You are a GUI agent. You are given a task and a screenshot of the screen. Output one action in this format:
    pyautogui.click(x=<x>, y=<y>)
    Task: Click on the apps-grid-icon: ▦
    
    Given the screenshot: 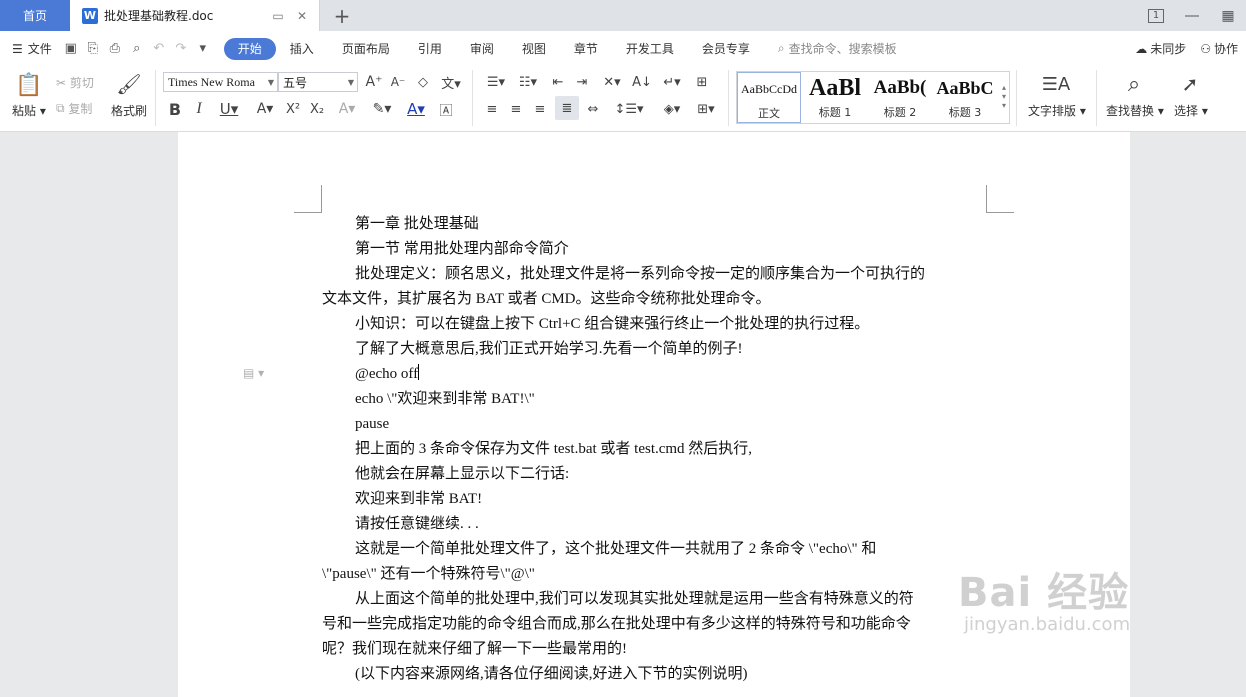 What is the action you would take?
    pyautogui.click(x=1228, y=15)
    